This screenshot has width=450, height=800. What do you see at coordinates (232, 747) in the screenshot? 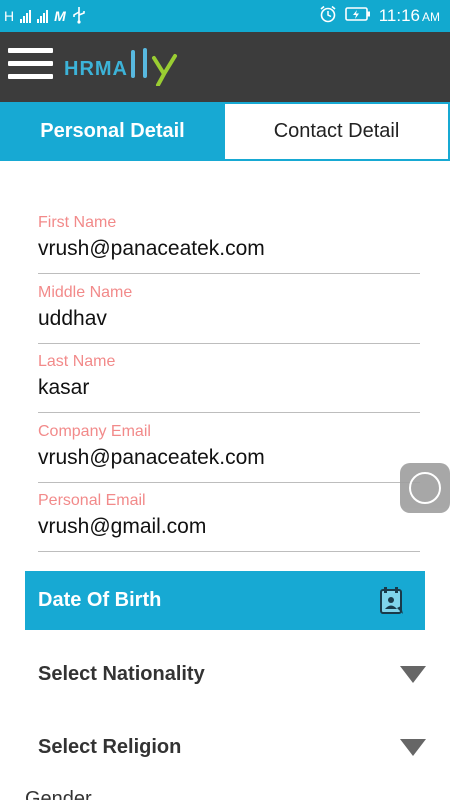
I see `religion-select: Select Religion` at bounding box center [232, 747].